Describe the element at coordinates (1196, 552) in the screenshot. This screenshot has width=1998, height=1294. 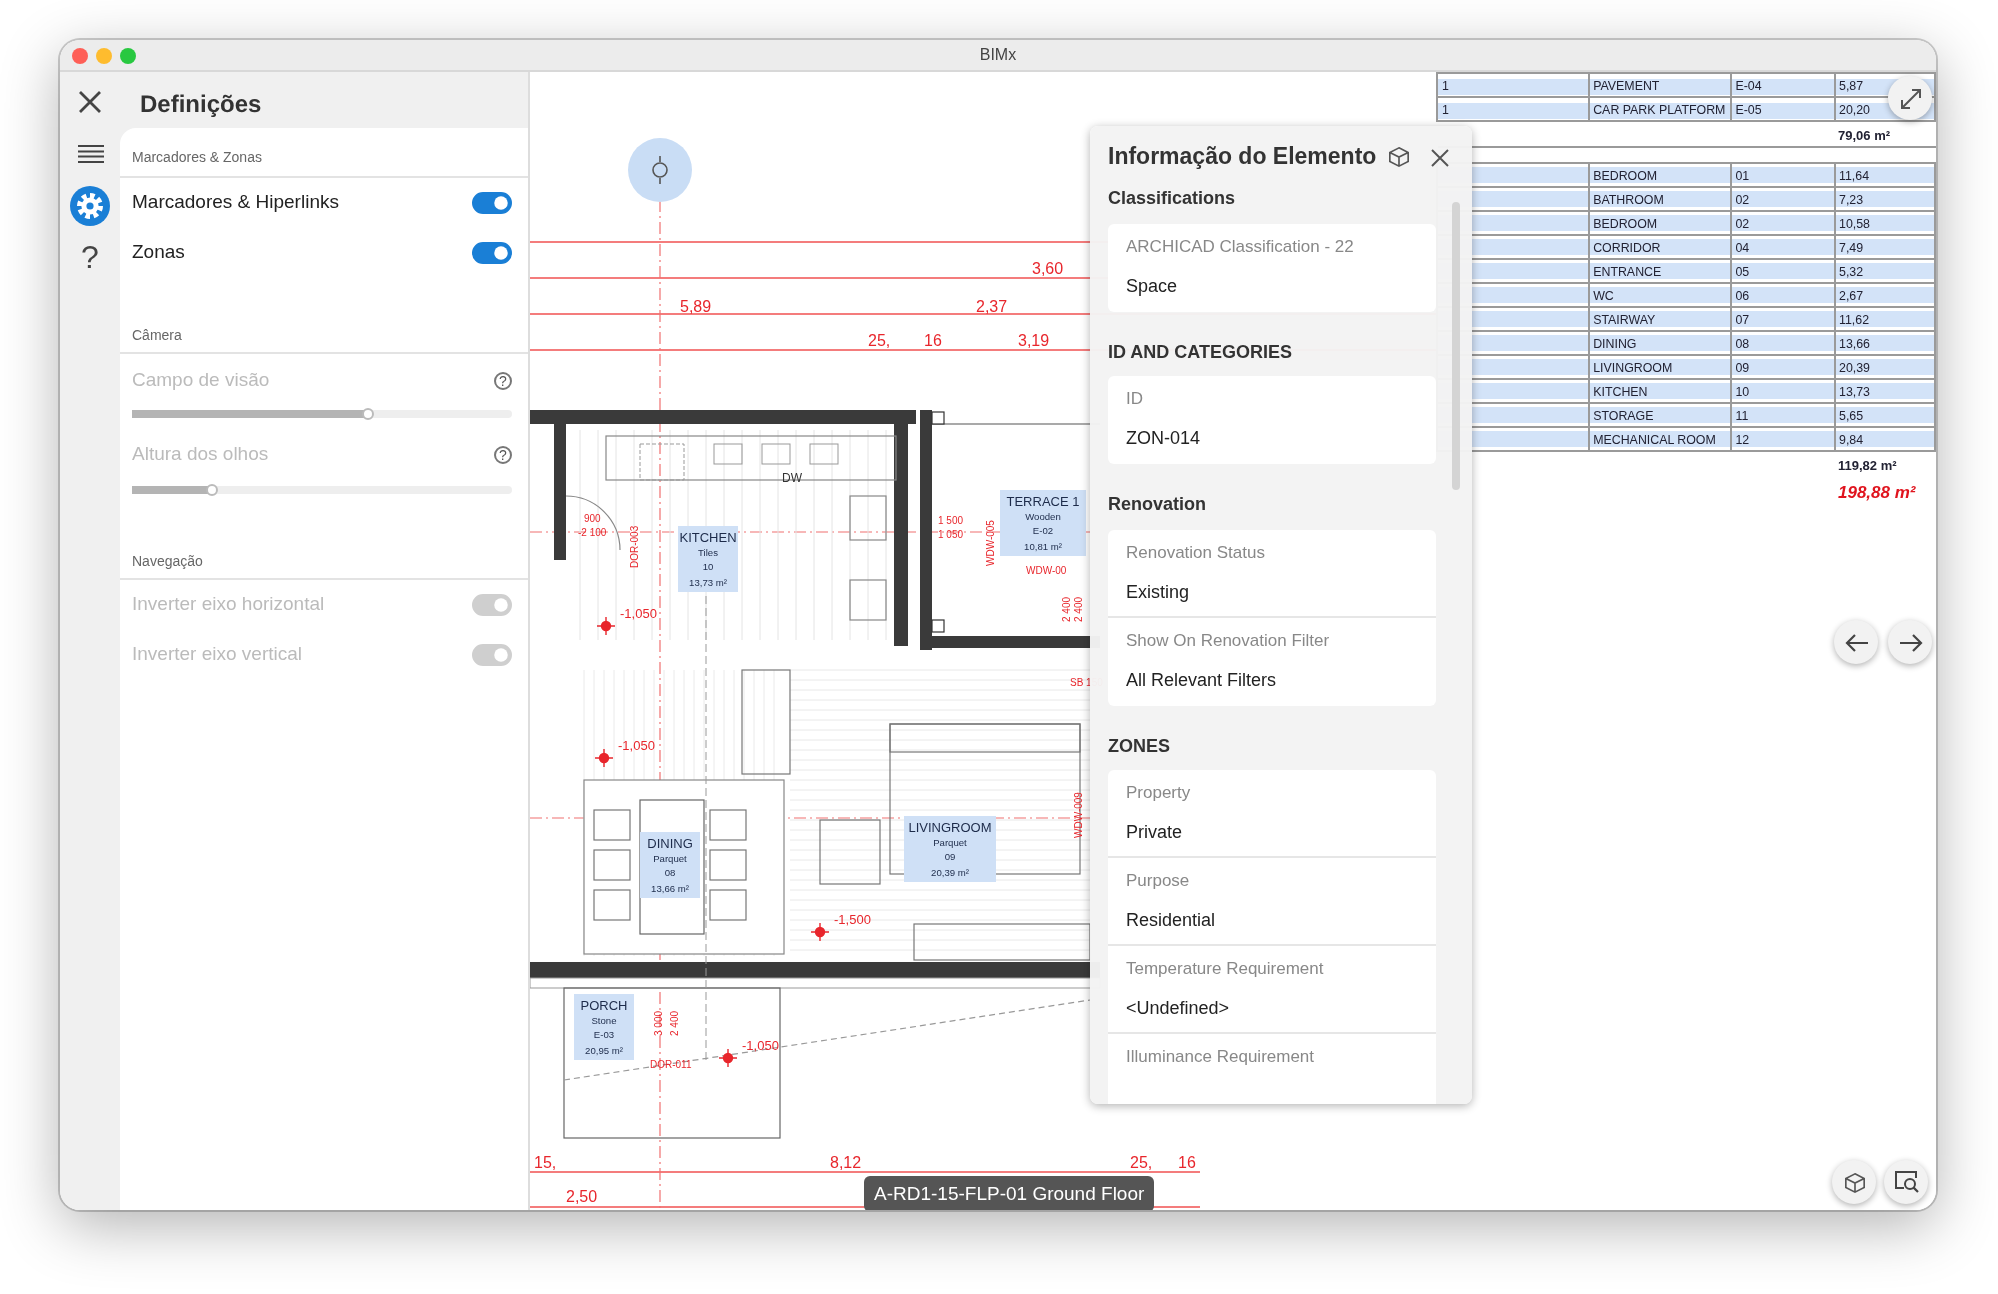
I see `property-label: Renovation Status` at that location.